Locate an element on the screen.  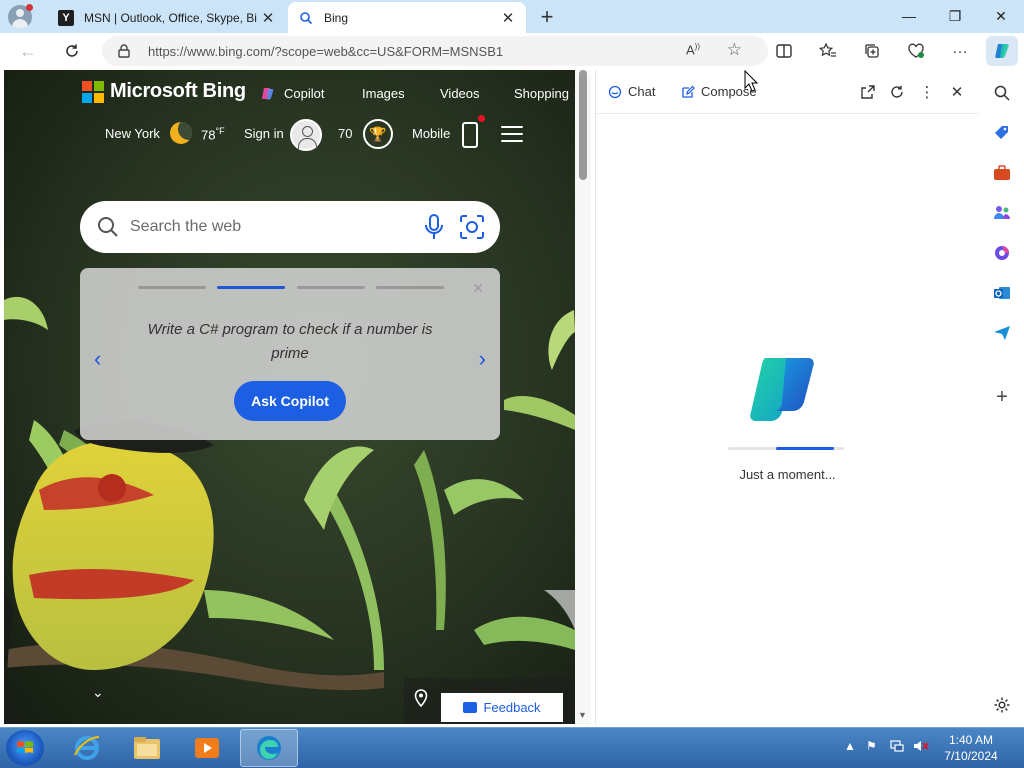
file-explorer-icon is located at coordinates (147, 748).